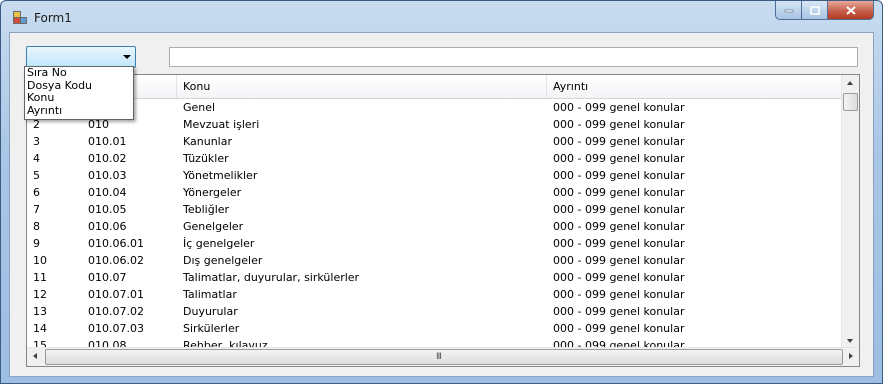 The image size is (883, 384). I want to click on scroll-left-button, so click(35, 356).